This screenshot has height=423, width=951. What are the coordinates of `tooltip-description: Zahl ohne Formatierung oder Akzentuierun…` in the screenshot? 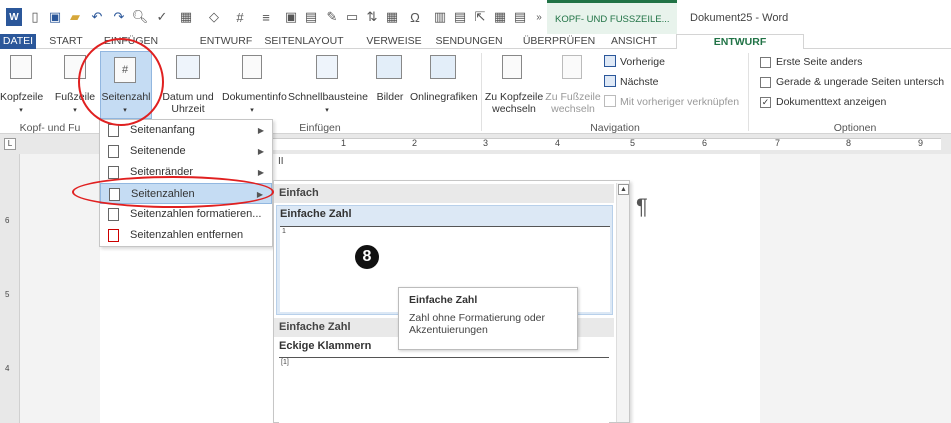 It's located at (477, 324).